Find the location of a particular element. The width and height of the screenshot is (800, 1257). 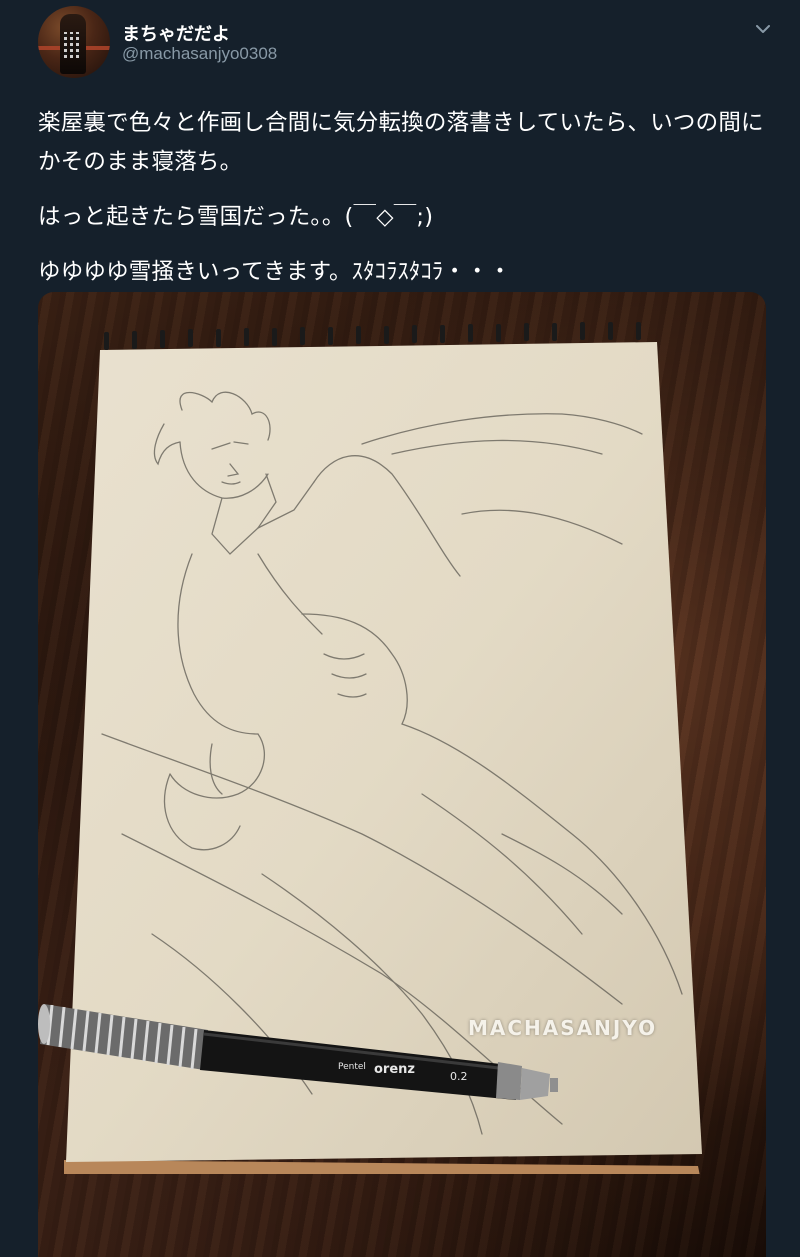

pencil-model-label: orenz is located at coordinates (394, 1069).